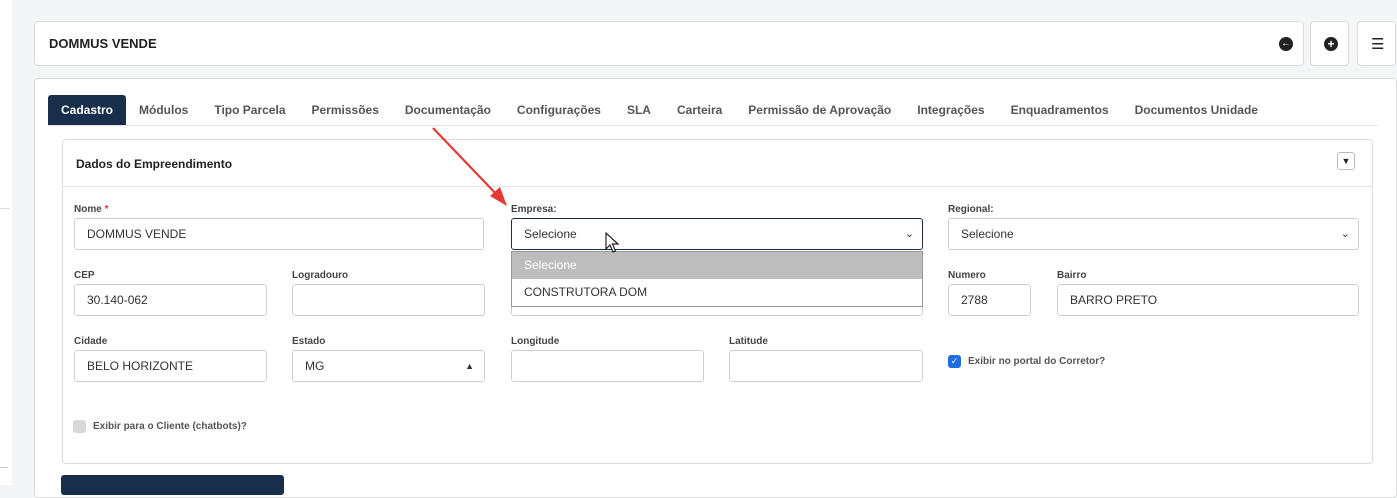 The width and height of the screenshot is (1397, 498). I want to click on bairro-label: Bairro, so click(1072, 275).